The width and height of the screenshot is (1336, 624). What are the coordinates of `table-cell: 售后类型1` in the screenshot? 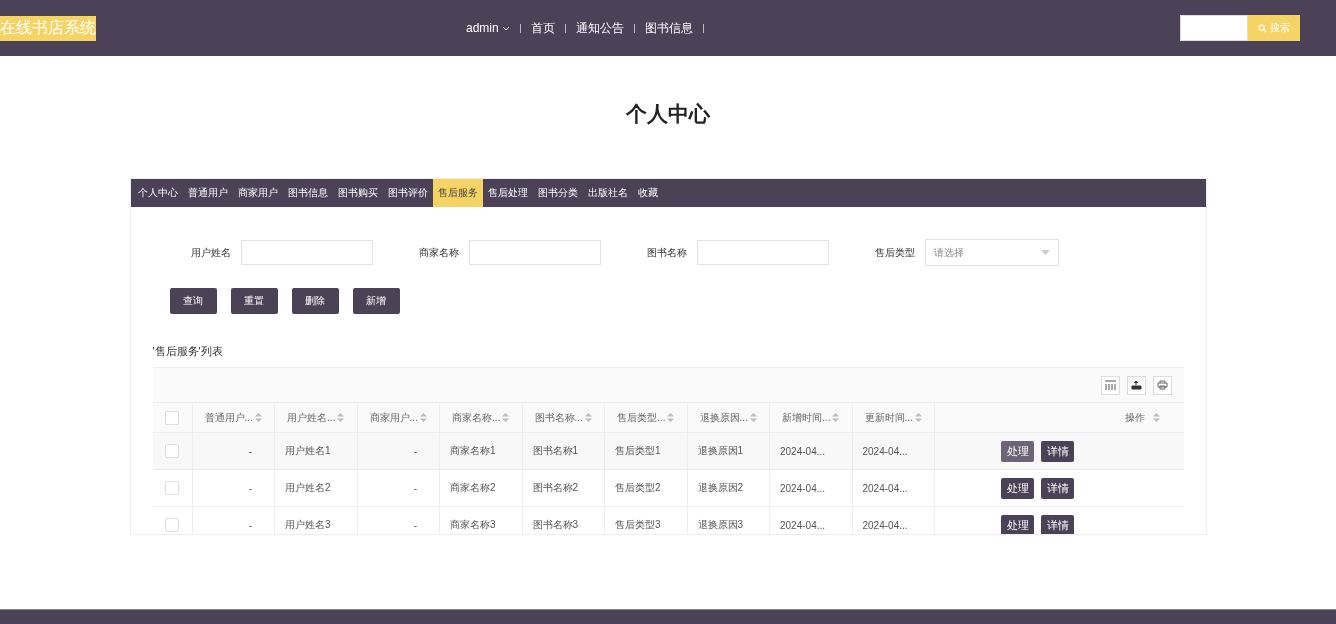 It's located at (638, 451).